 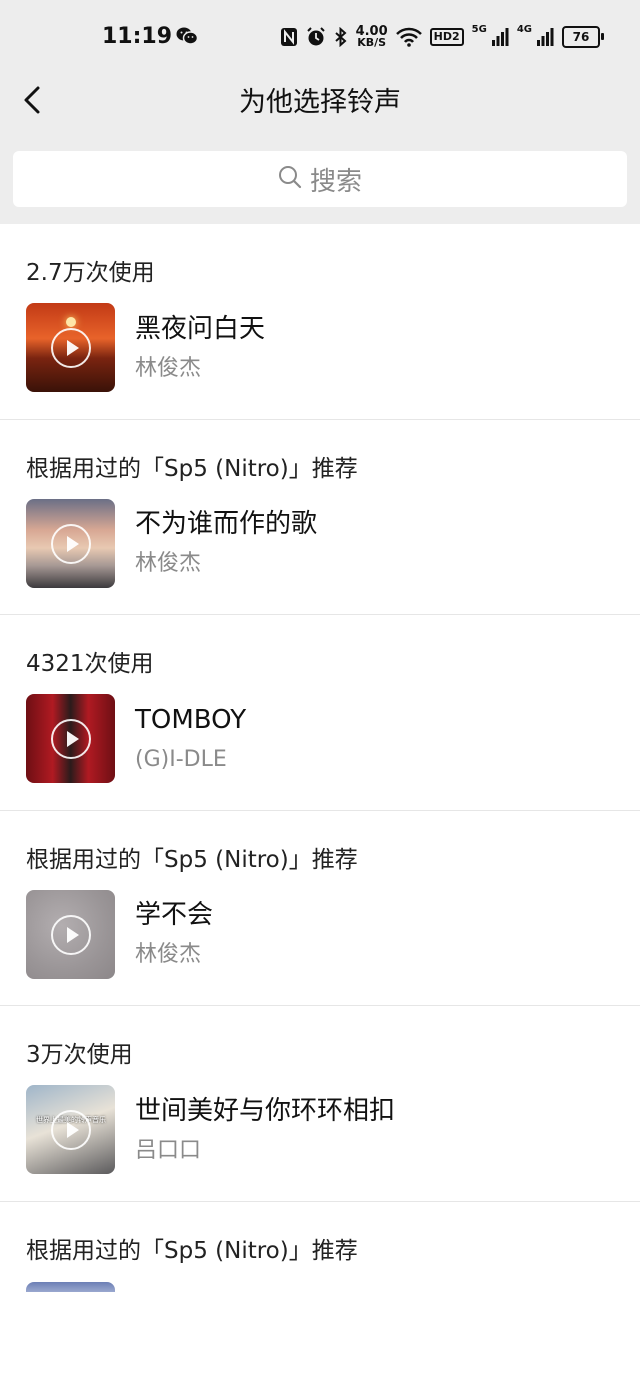 I want to click on ringtone-section: 4321次使用 TOMBOY (G)I-DLE, so click(x=320, y=713).